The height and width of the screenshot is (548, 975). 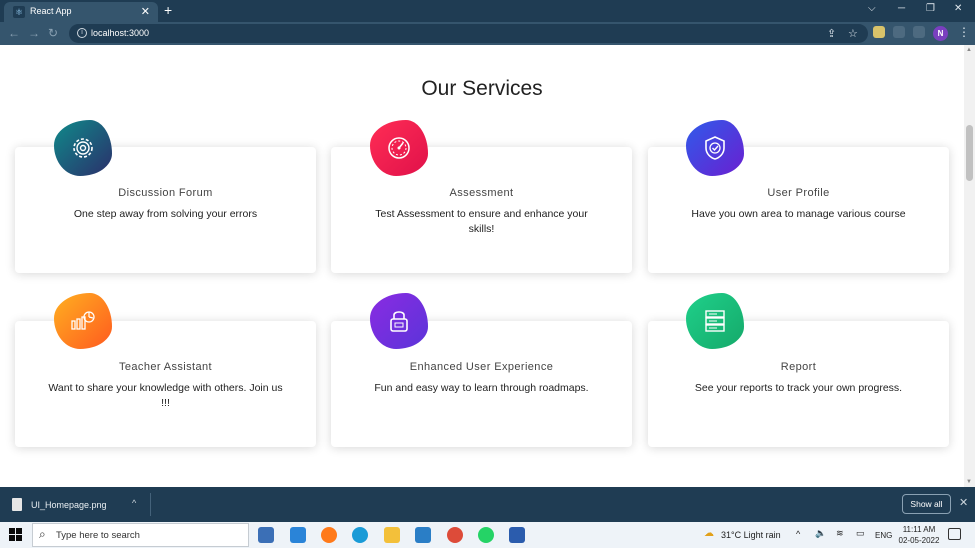 What do you see at coordinates (919, 540) in the screenshot?
I see `clock-date: 02-05-2022` at bounding box center [919, 540].